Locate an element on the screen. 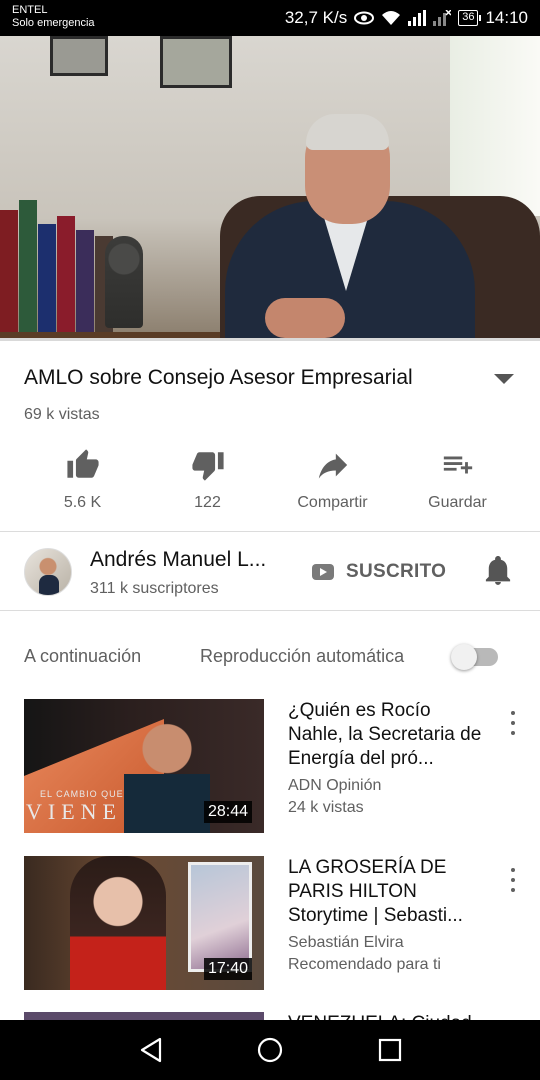 Image resolution: width=540 pixels, height=1080 pixels. video-duration: 28:44 is located at coordinates (227, 812).